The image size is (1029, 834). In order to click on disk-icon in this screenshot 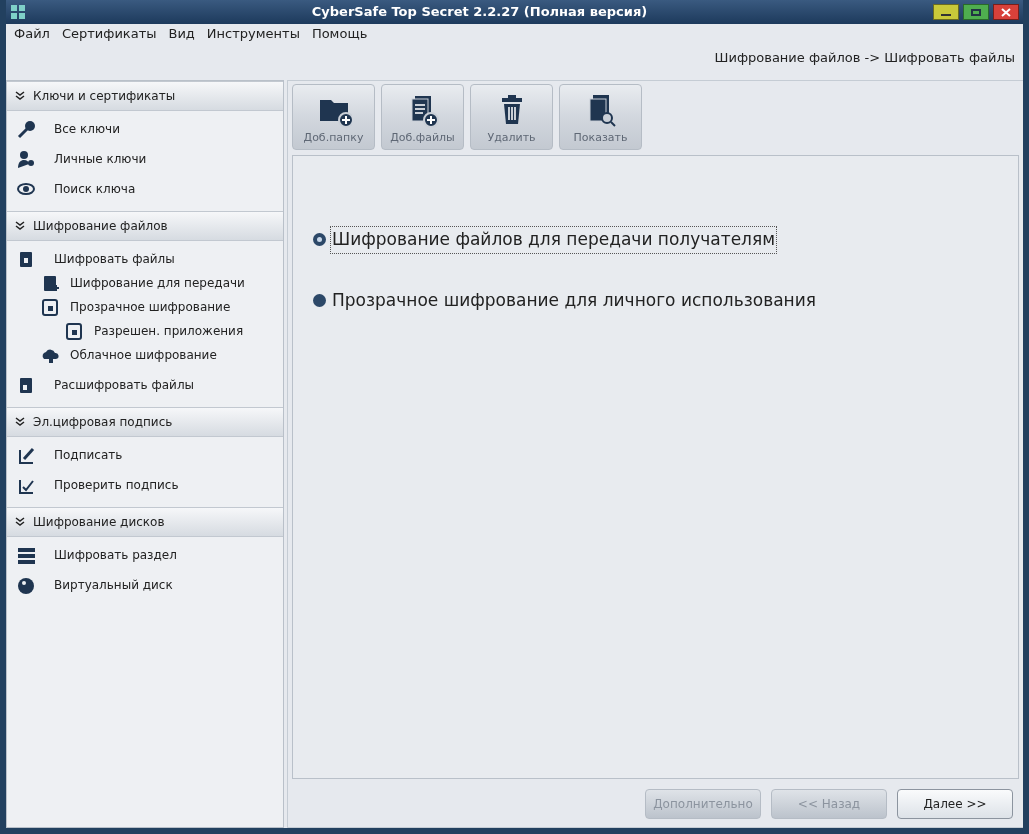, I will do `click(26, 585)`.